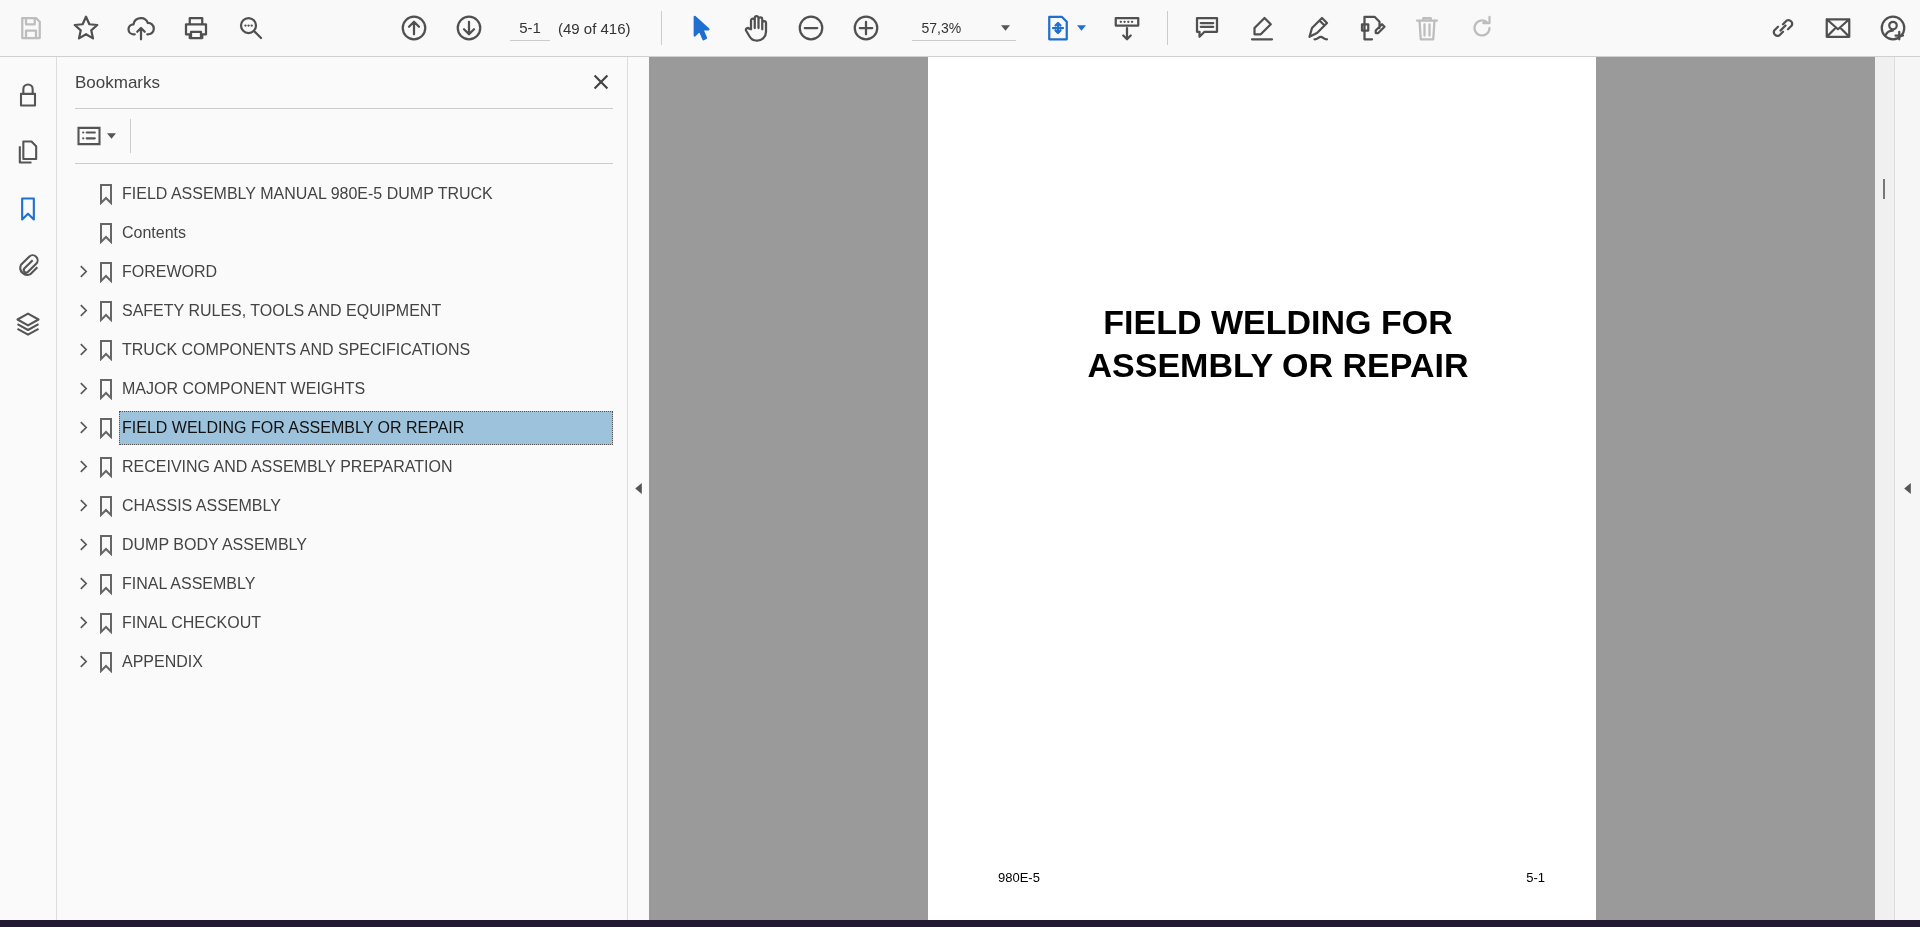  Describe the element at coordinates (1884, 488) in the screenshot. I see `scrollbar` at that location.